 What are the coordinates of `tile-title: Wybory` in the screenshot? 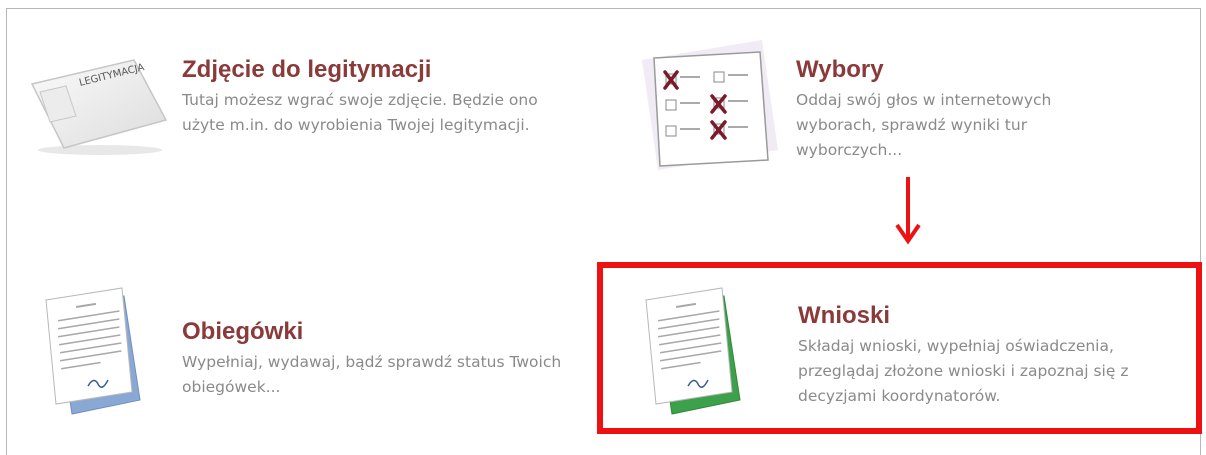 It's located at (840, 70).